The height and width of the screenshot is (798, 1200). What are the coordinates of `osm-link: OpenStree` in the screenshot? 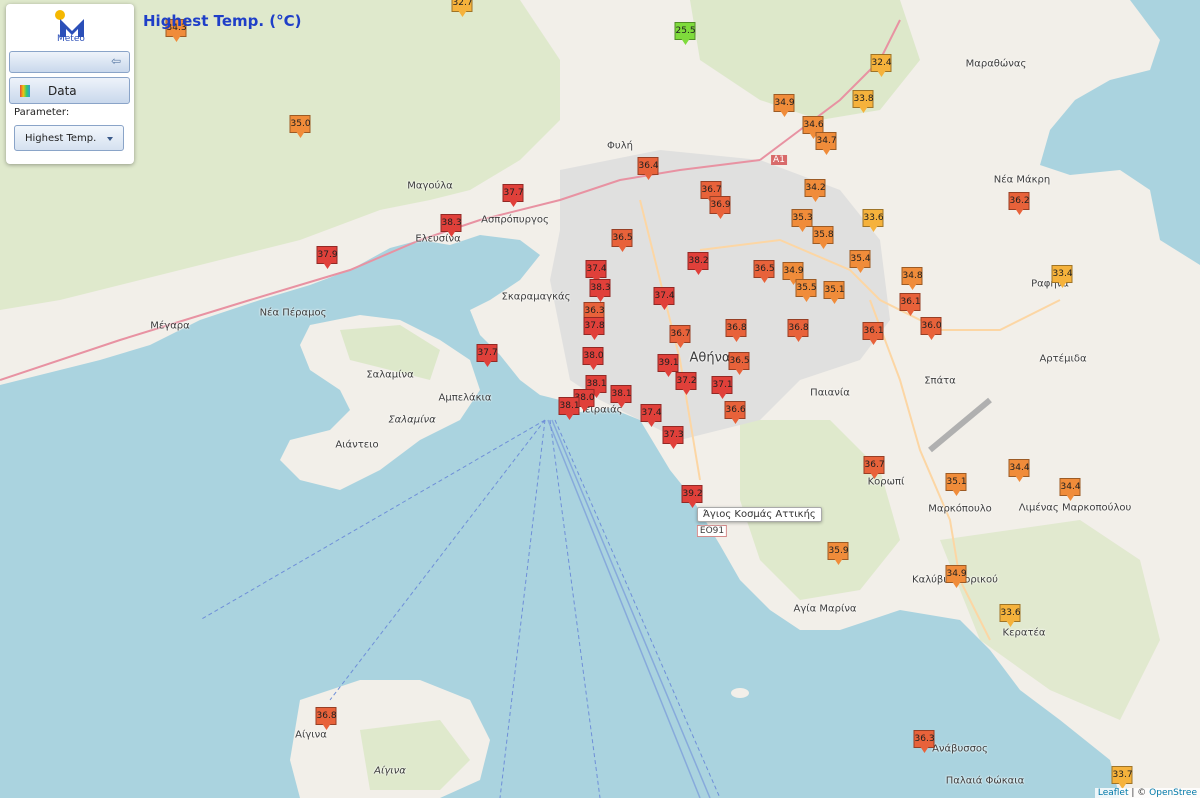 It's located at (1173, 793).